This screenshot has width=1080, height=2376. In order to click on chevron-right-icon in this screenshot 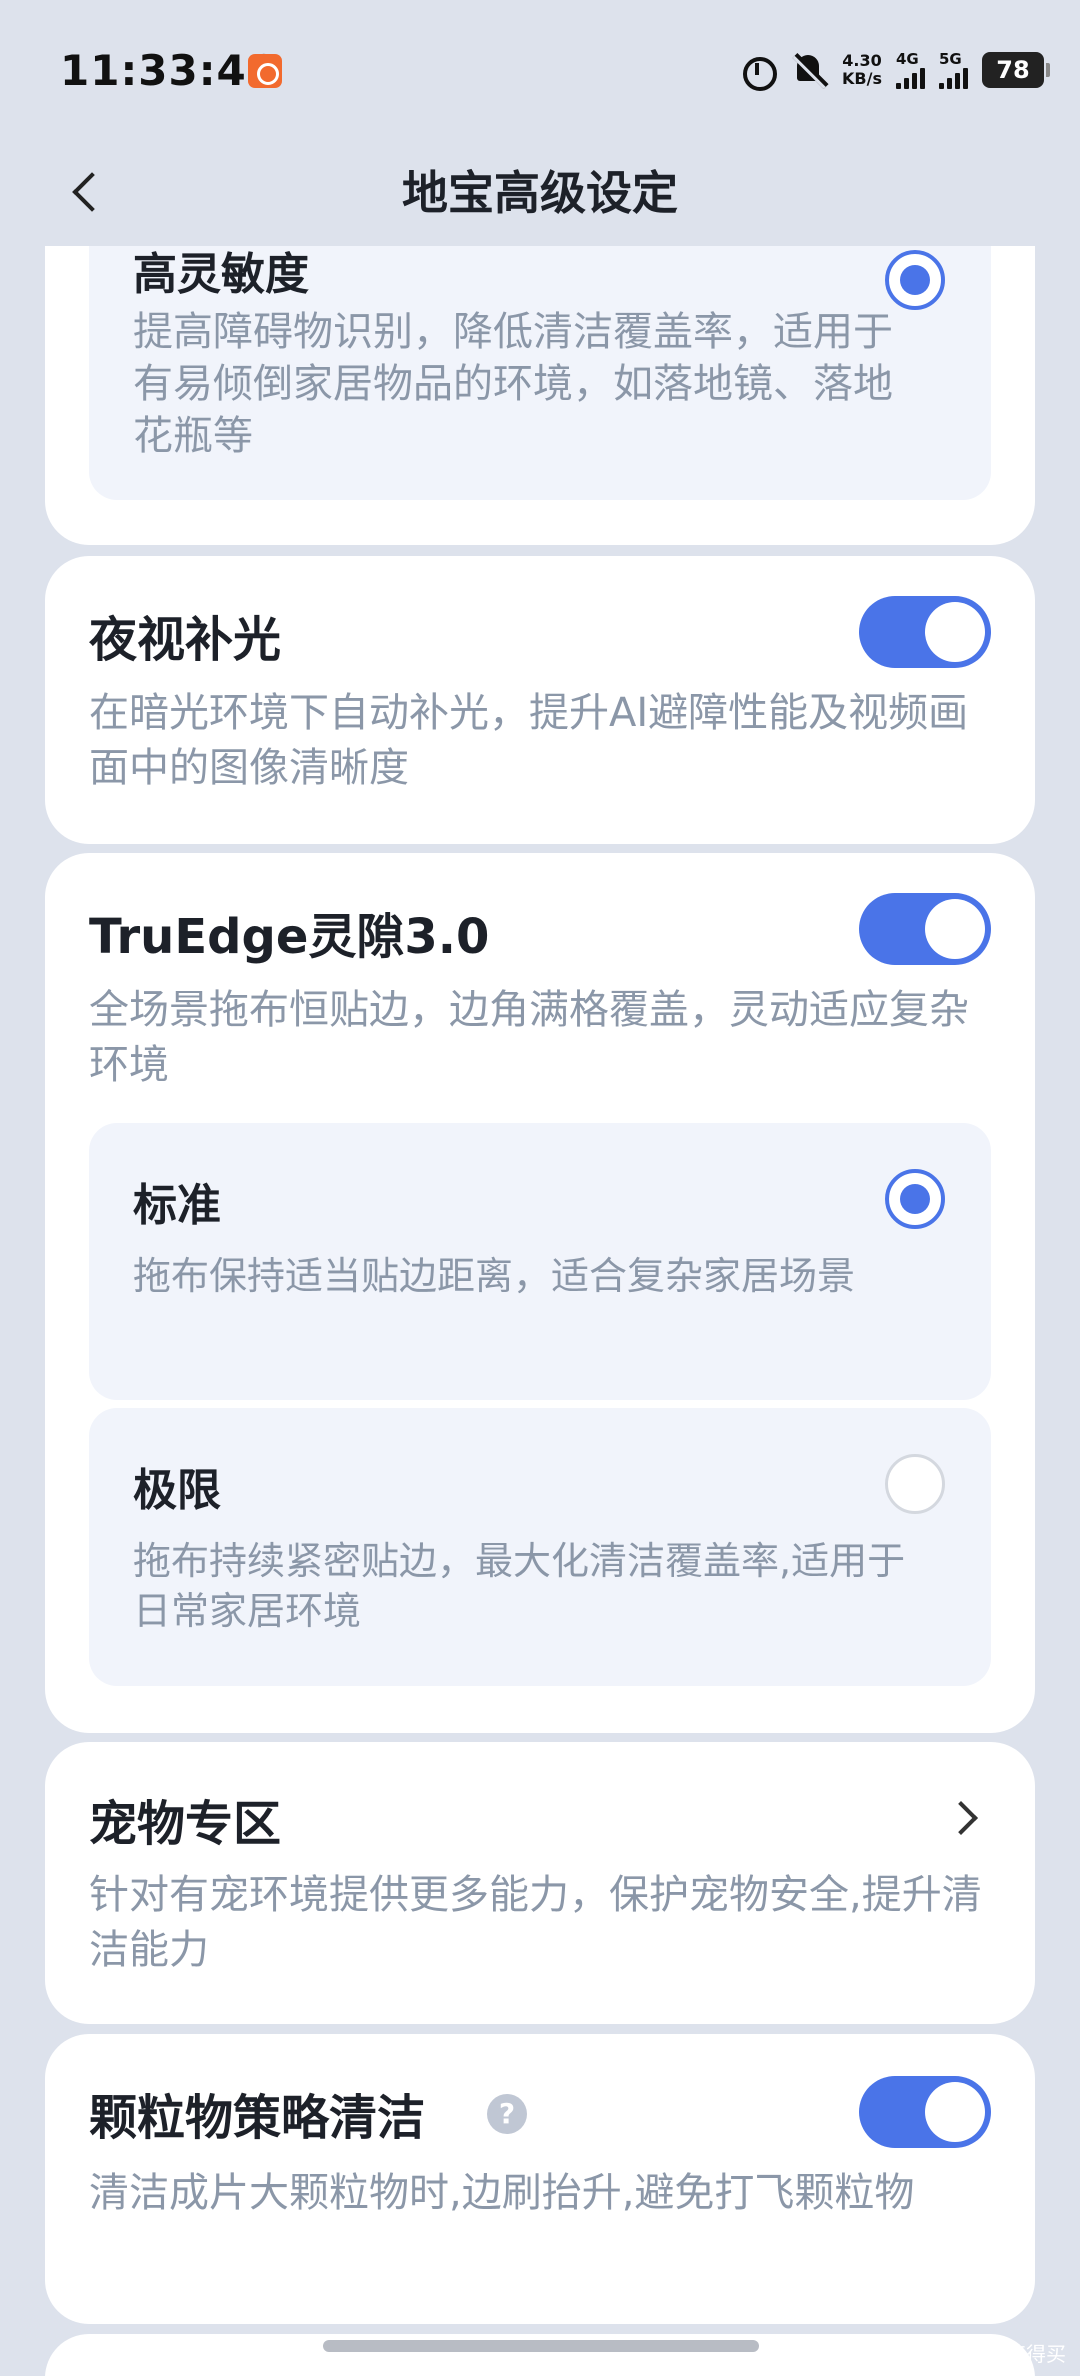, I will do `click(963, 1816)`.